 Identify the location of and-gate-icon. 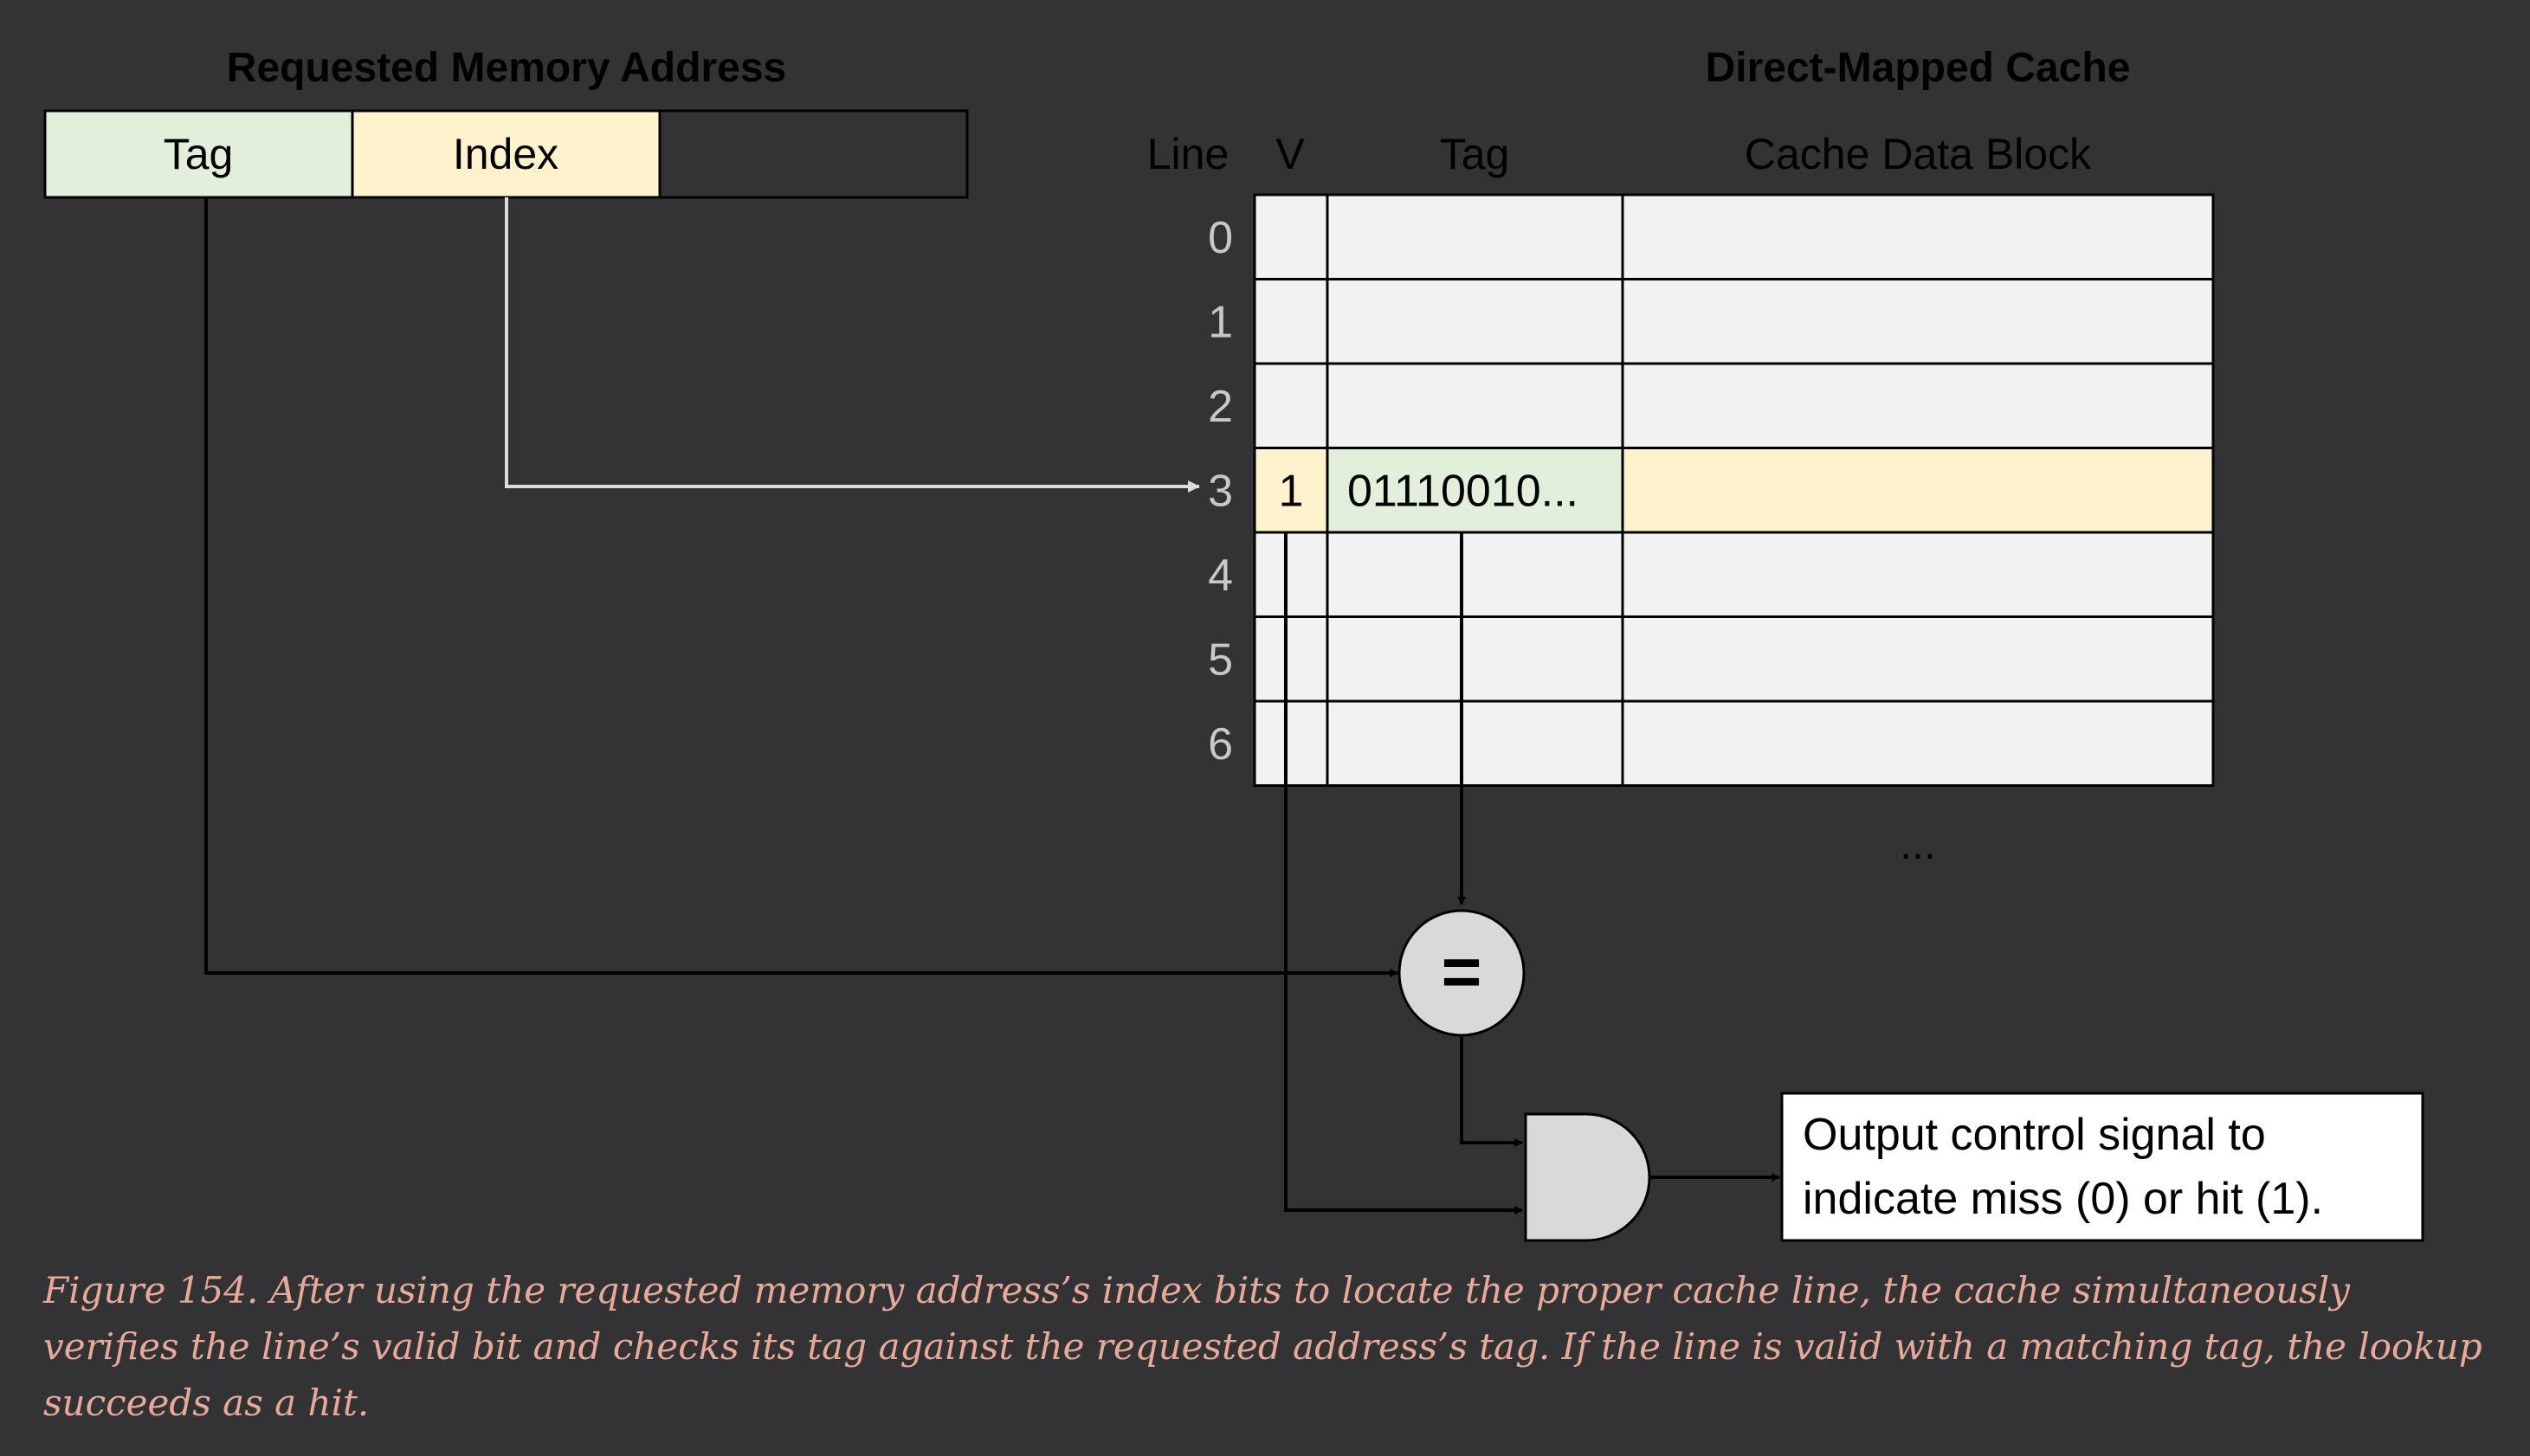
(1587, 1177).